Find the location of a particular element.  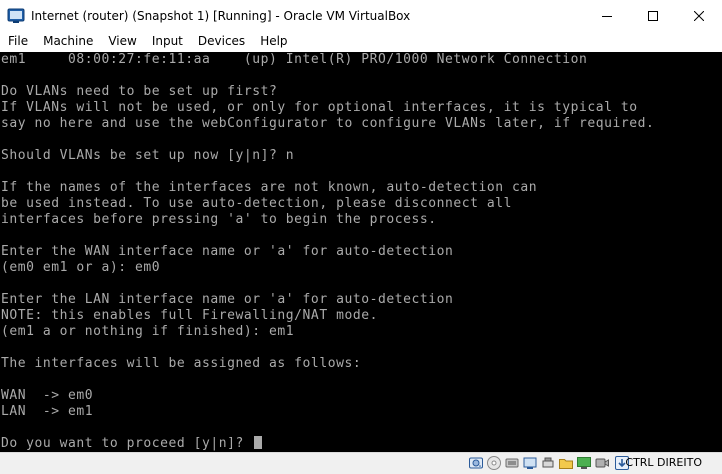

menu-bar: File Machine View Input Devices Help is located at coordinates (361, 41).